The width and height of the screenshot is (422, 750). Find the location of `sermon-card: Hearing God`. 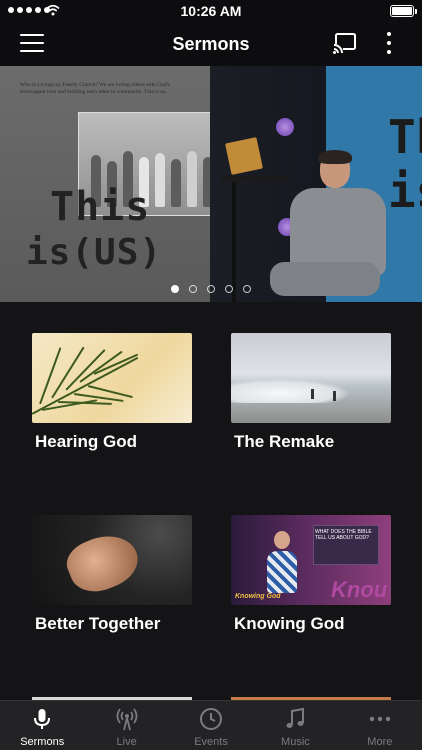

sermon-card: Hearing God is located at coordinates (112, 392).